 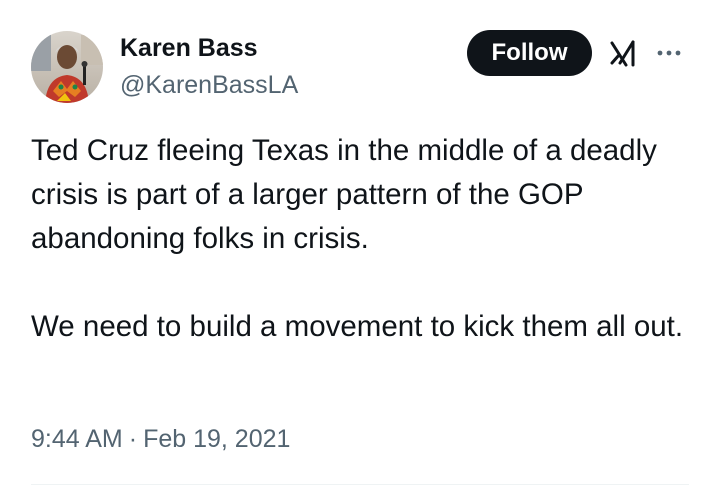 What do you see at coordinates (669, 53) in the screenshot?
I see `more-options-icon` at bounding box center [669, 53].